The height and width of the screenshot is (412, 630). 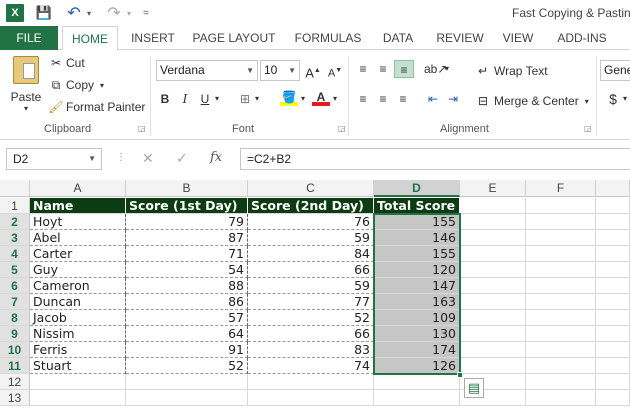 I want to click on table-cell: 57, so click(x=187, y=318).